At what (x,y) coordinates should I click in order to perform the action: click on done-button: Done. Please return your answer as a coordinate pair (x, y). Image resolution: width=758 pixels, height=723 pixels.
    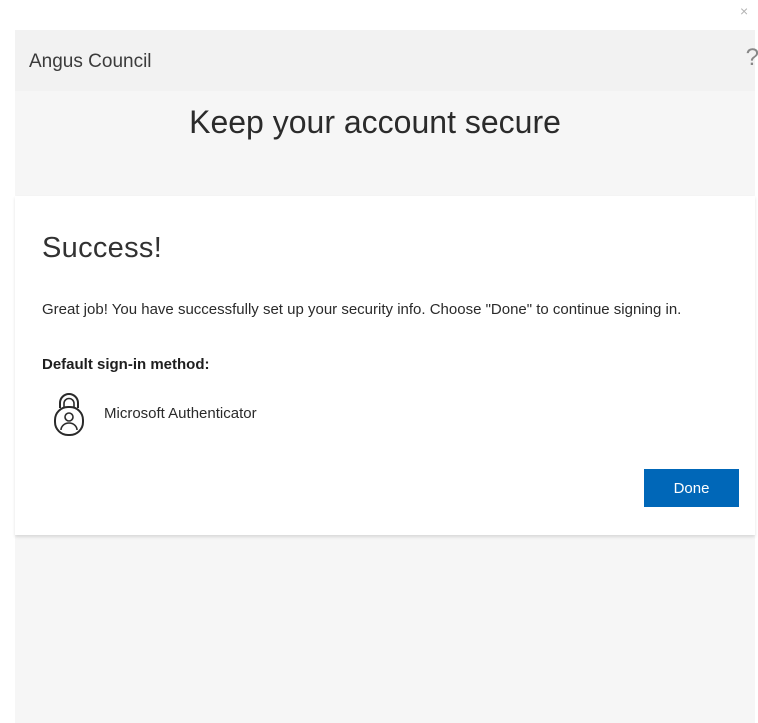
    Looking at the image, I should click on (691, 488).